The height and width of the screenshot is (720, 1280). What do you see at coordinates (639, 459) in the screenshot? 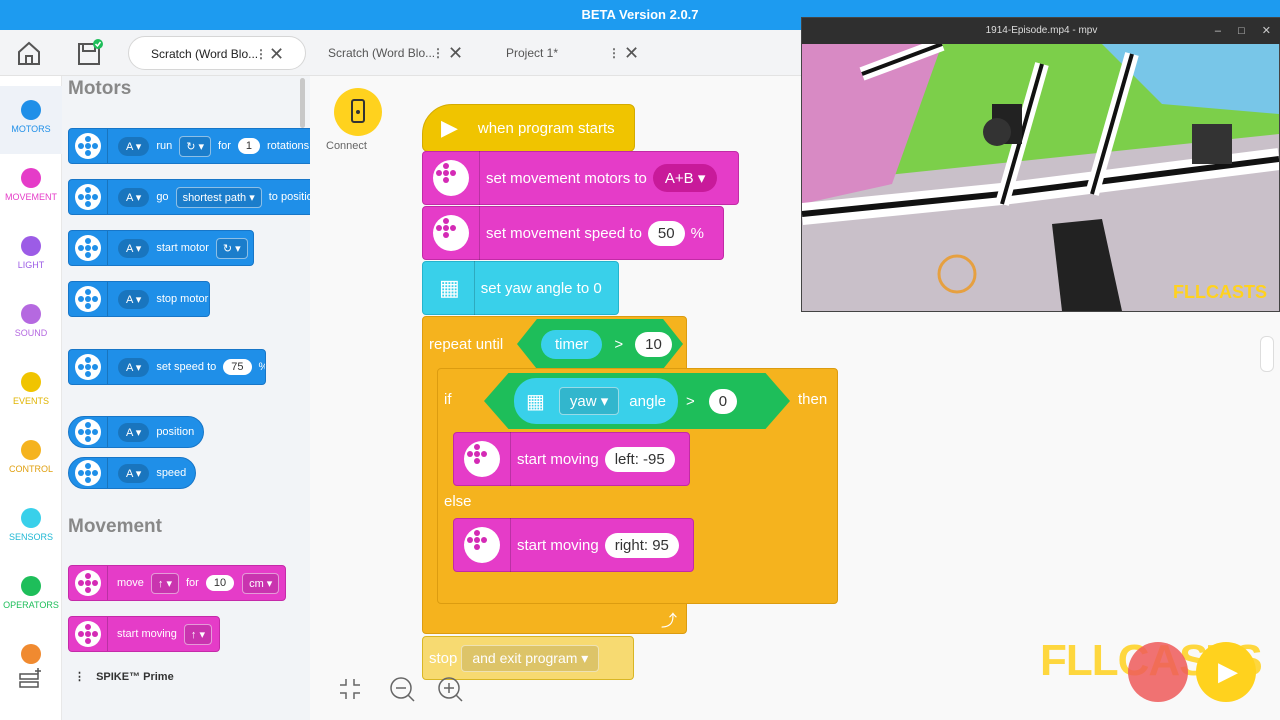
I see `steering-input: left: -95` at bounding box center [639, 459].